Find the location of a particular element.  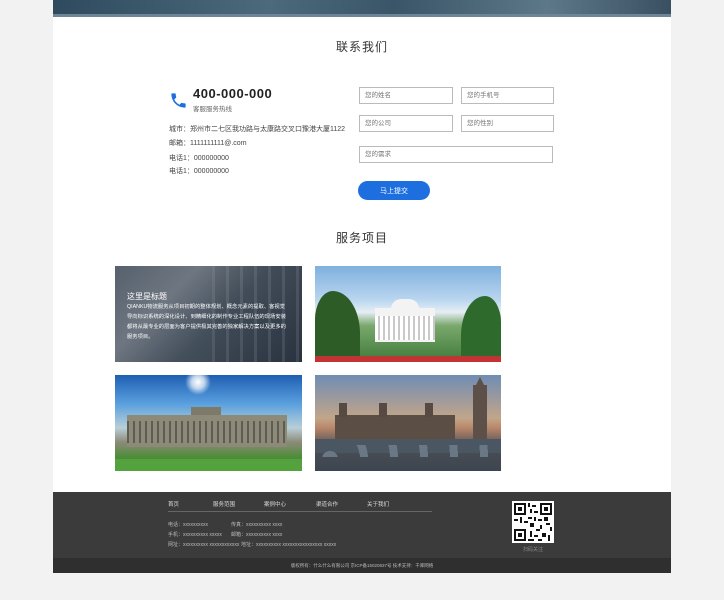

footer-address-label: 地址： is located at coordinates (249, 545).